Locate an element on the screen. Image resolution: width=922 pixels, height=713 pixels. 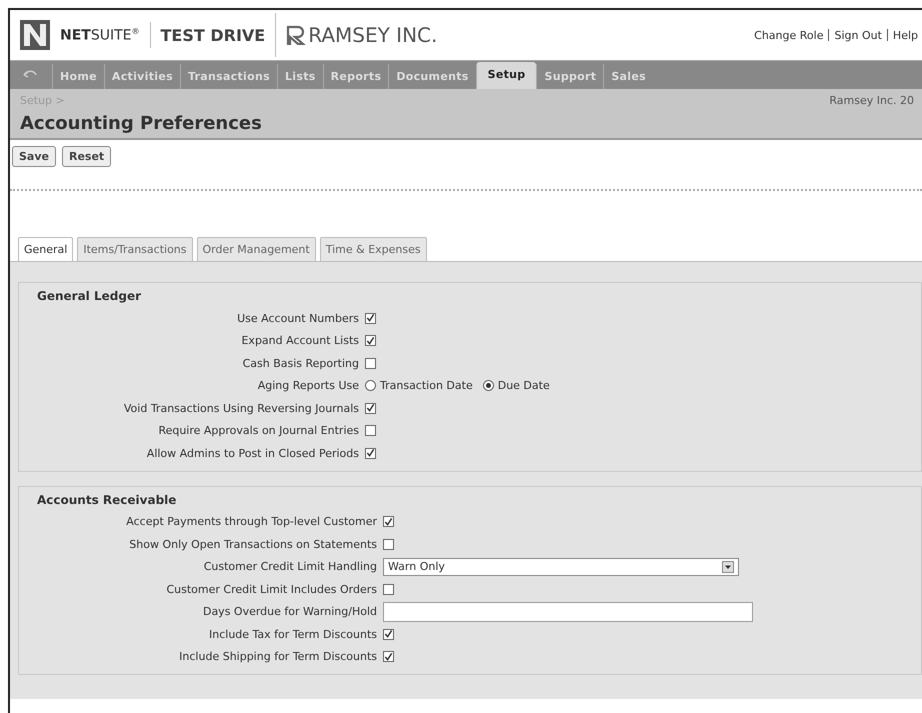
product-name: TEST DRIVE is located at coordinates (213, 35).